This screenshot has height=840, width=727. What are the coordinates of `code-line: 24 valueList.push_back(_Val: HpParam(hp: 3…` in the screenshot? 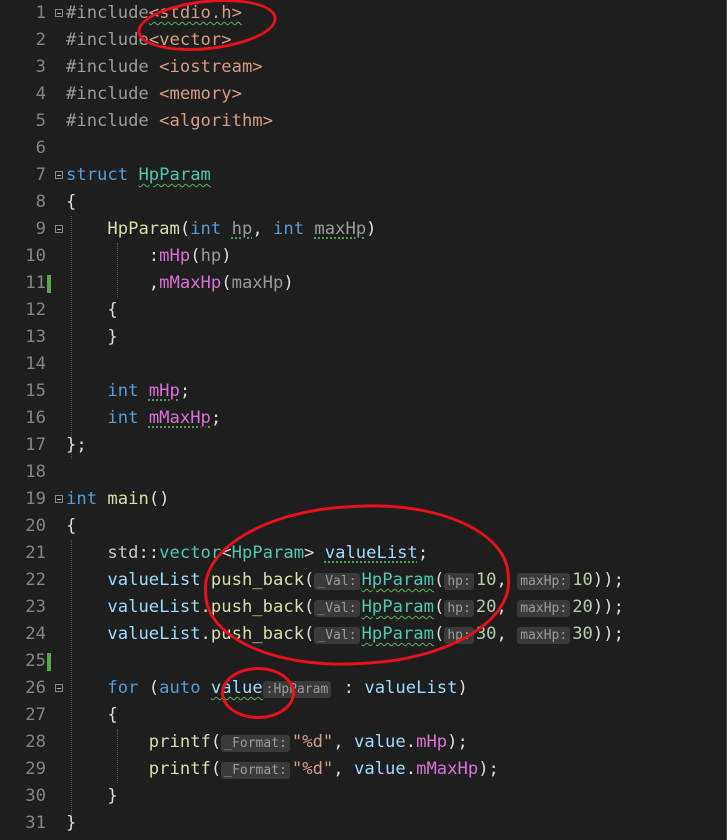 It's located at (363, 634).